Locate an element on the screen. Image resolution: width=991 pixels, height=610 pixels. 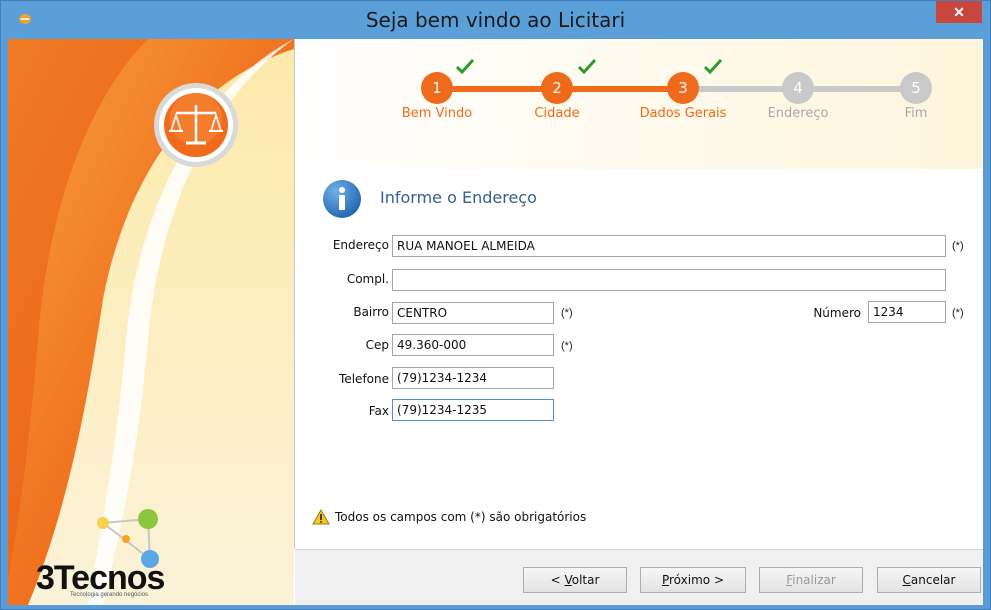
button-bar: < Voltar Próximo > Finalizar Cancelar is located at coordinates (639, 577).